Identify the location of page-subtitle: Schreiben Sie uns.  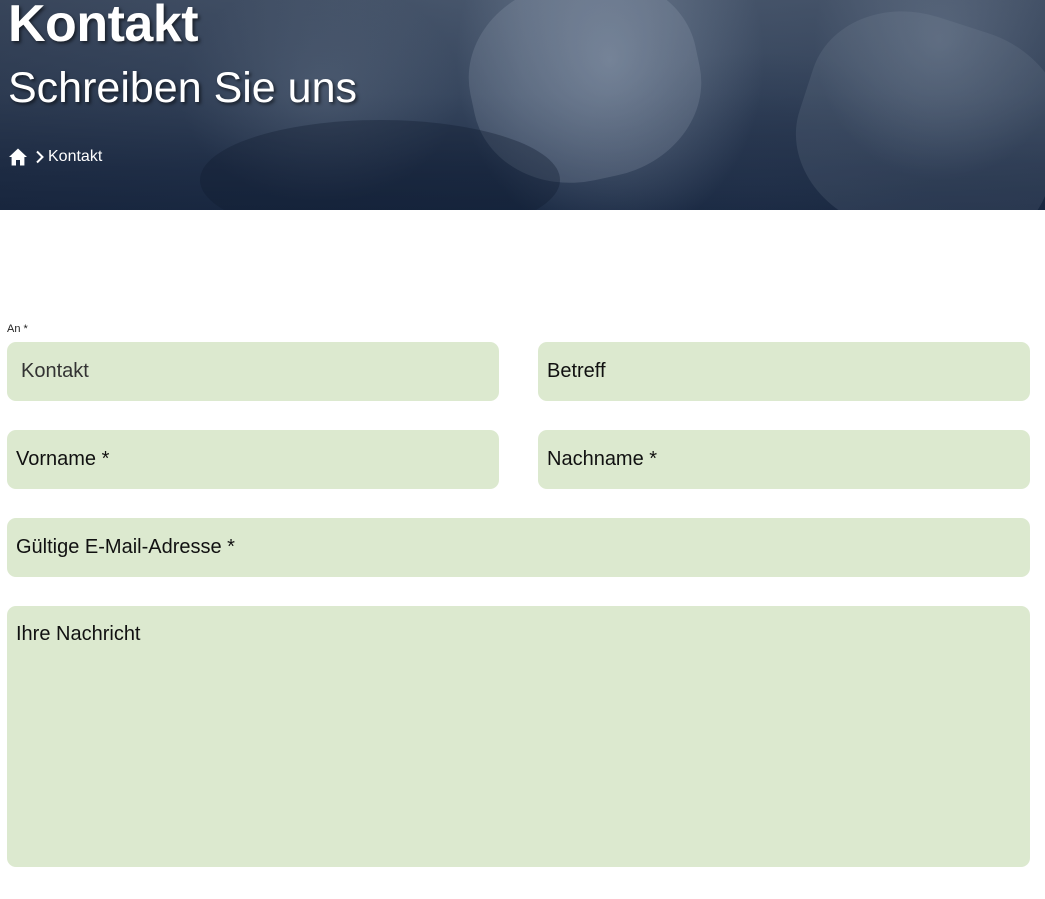
(182, 88).